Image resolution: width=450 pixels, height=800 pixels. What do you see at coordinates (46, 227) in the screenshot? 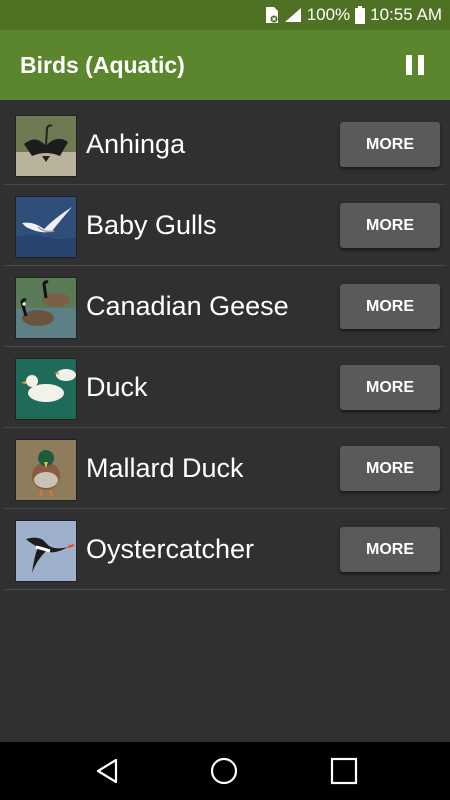
I see `baby-gulls-thumbnail` at bounding box center [46, 227].